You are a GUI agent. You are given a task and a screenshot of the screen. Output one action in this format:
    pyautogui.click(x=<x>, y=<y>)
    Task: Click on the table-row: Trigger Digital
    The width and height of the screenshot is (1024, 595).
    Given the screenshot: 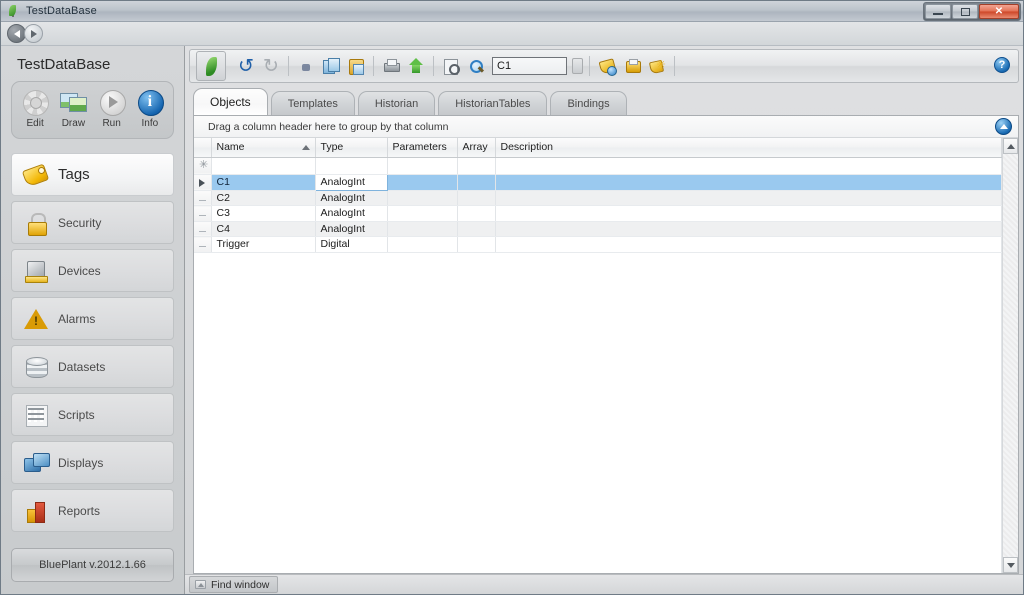 What is the action you would take?
    pyautogui.click(x=598, y=244)
    